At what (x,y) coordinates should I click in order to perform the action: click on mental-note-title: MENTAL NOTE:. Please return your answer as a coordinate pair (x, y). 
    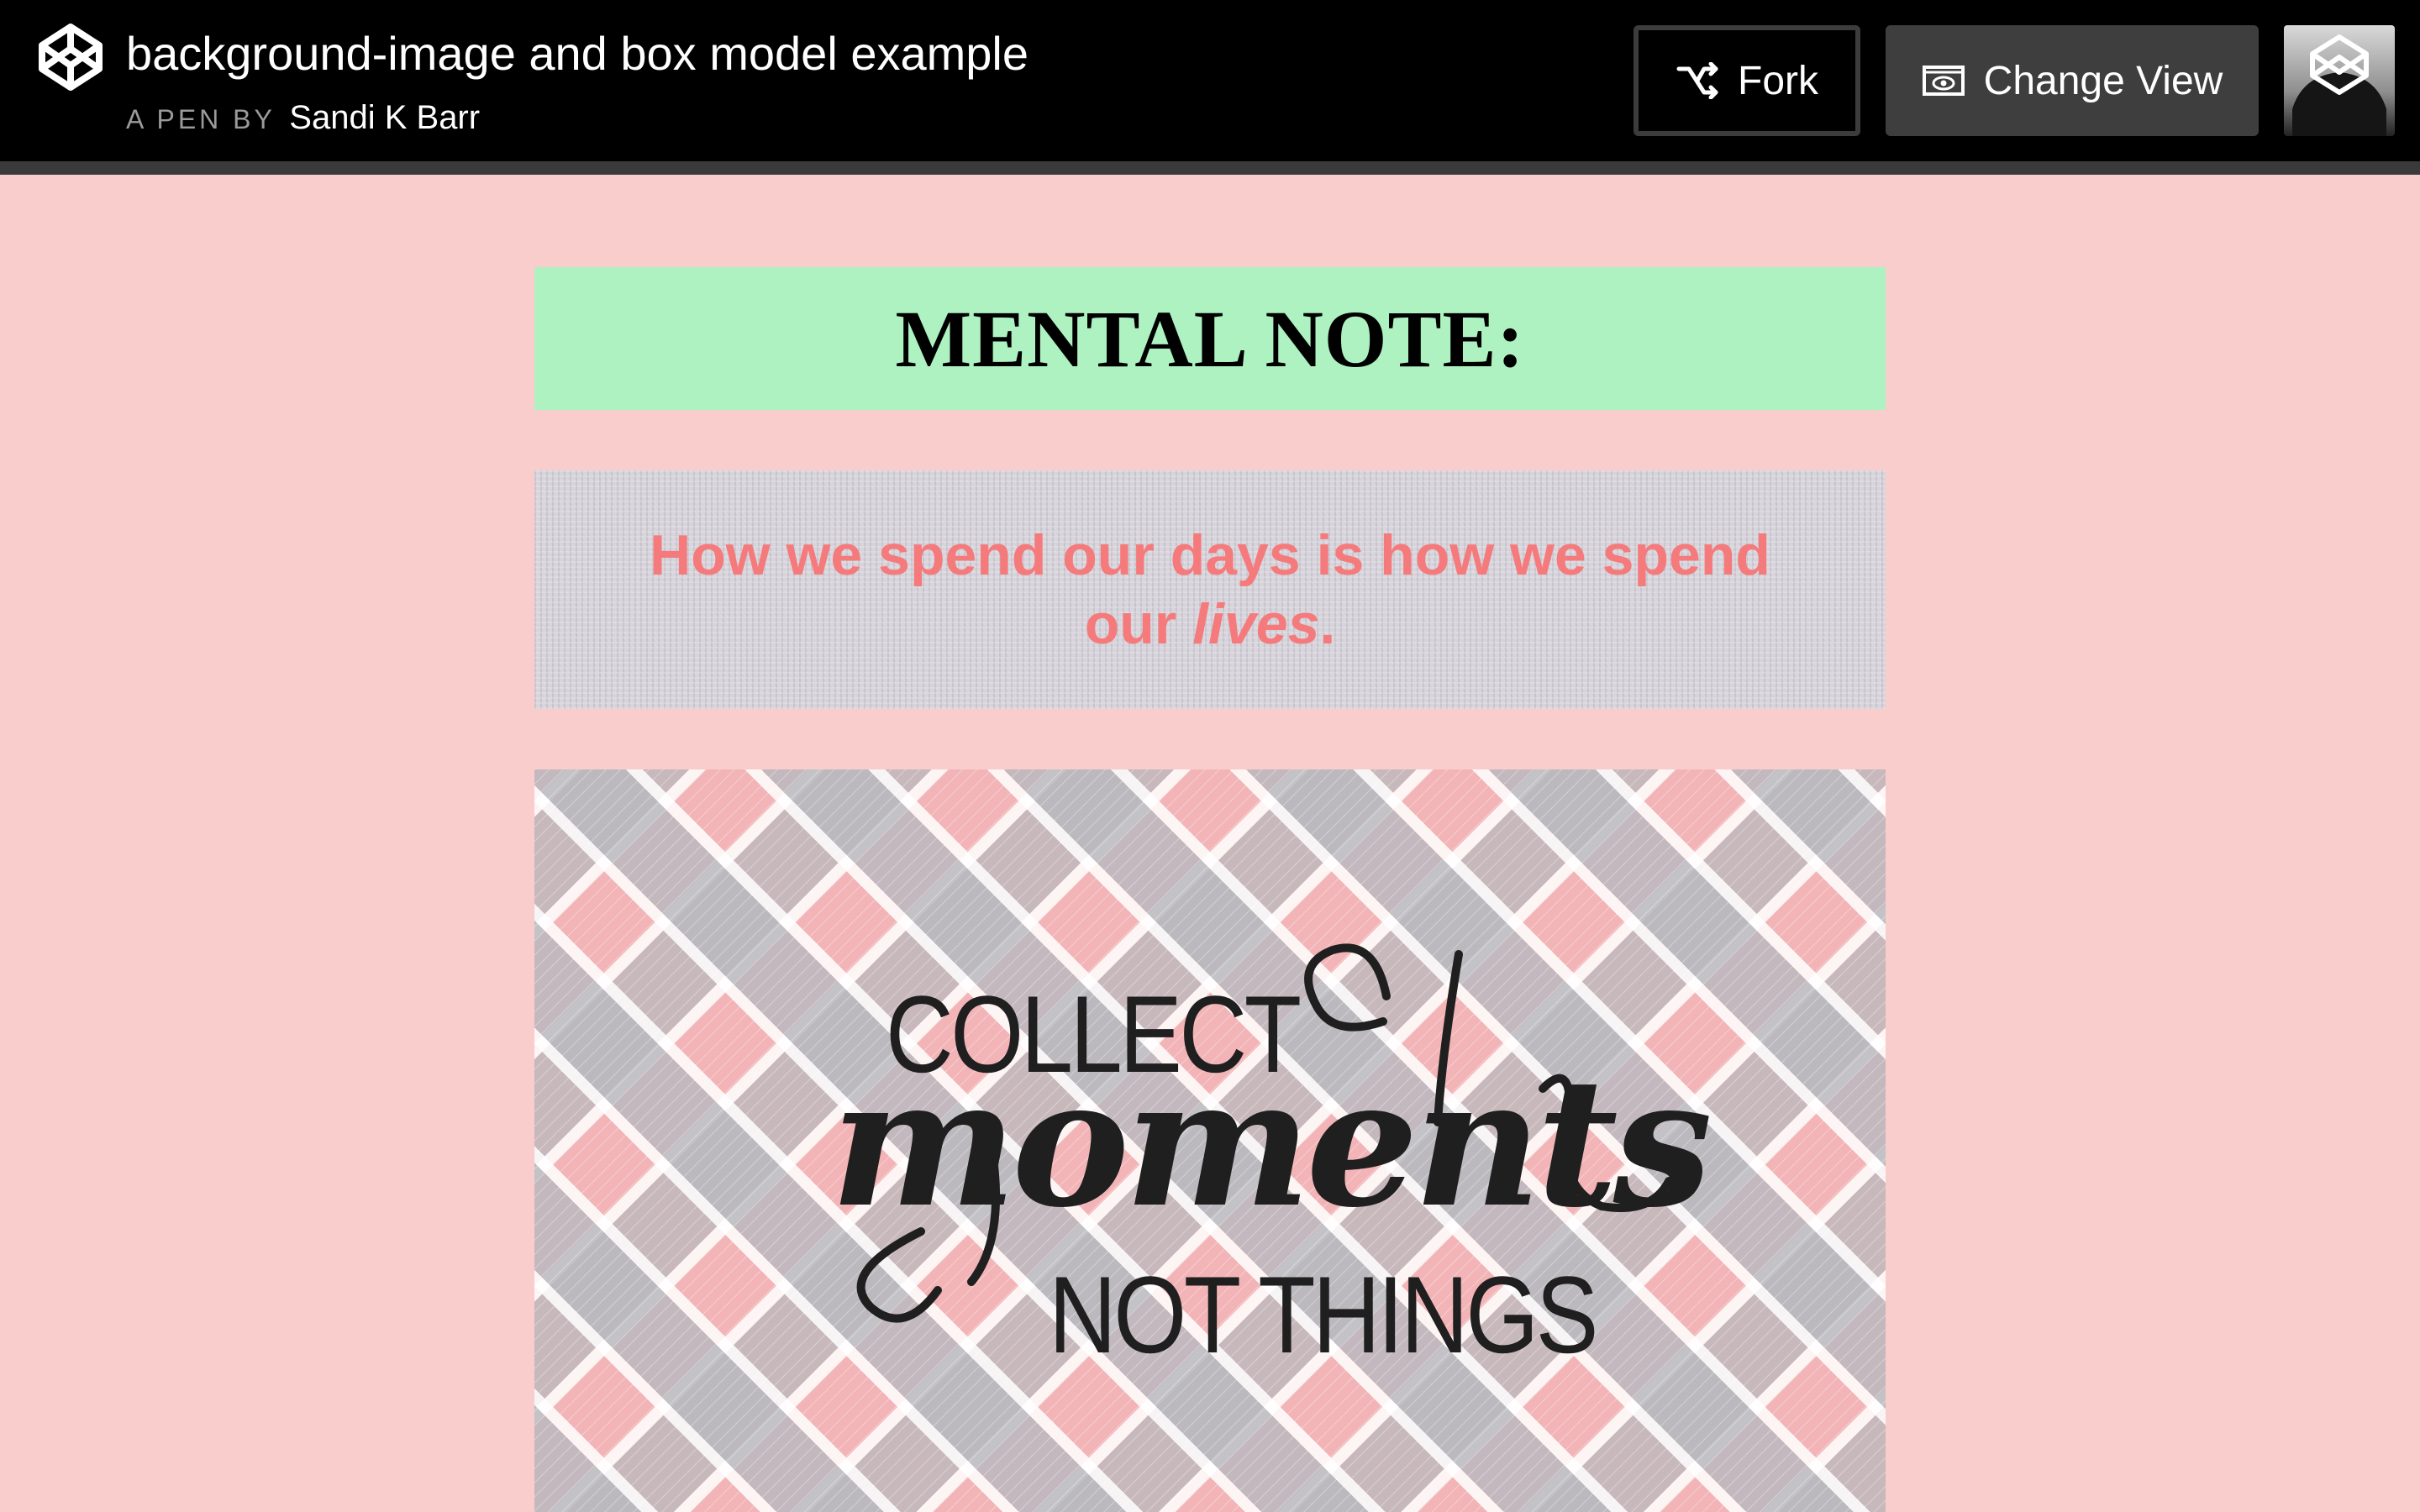
    Looking at the image, I should click on (1210, 338).